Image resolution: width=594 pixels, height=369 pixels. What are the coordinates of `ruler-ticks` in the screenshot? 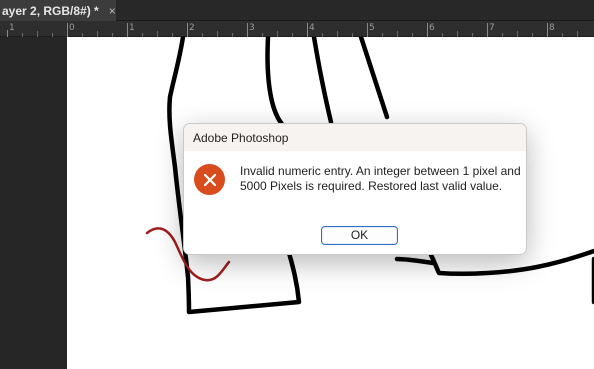 It's located at (292, 30).